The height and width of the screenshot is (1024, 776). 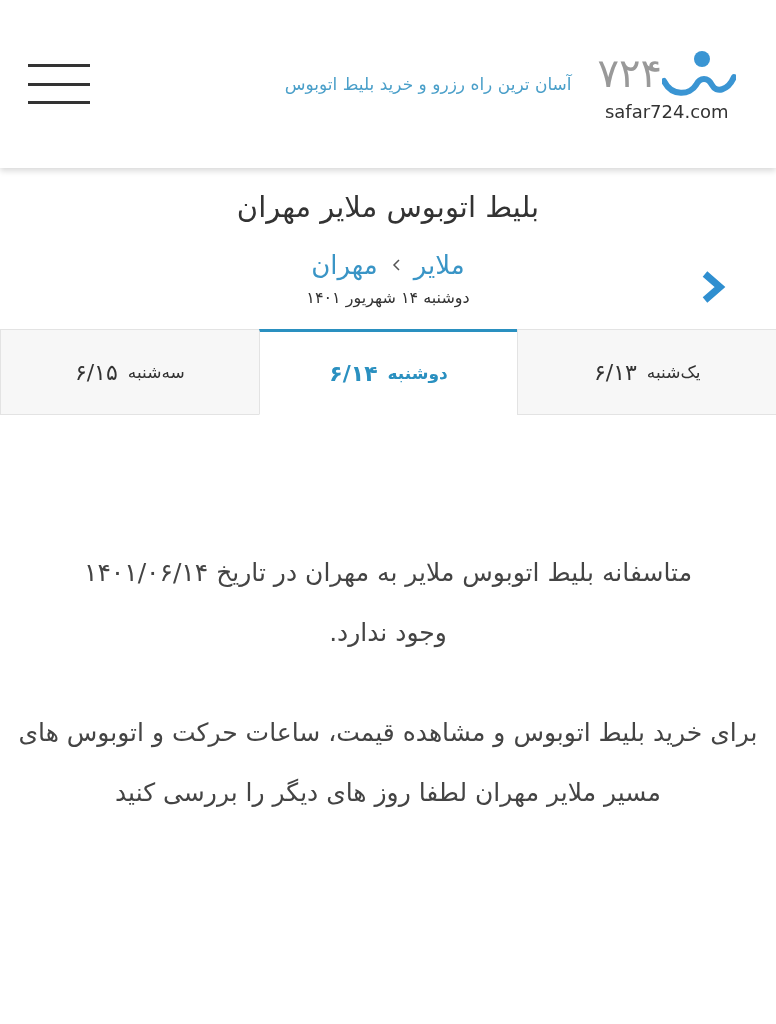 What do you see at coordinates (646, 372) in the screenshot?
I see `day-tab: یک‌شنبه ۶/۱۳` at bounding box center [646, 372].